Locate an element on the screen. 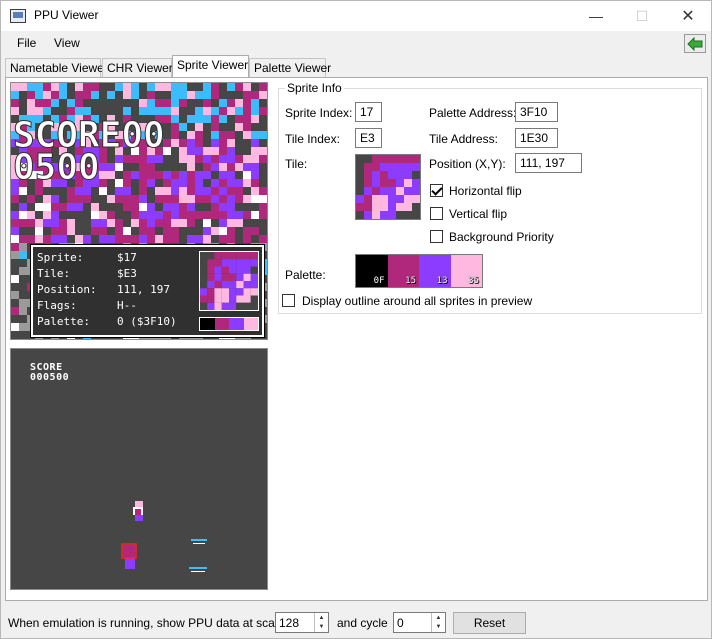 The height and width of the screenshot is (639, 712). background-priority-checkbox is located at coordinates (436, 236).